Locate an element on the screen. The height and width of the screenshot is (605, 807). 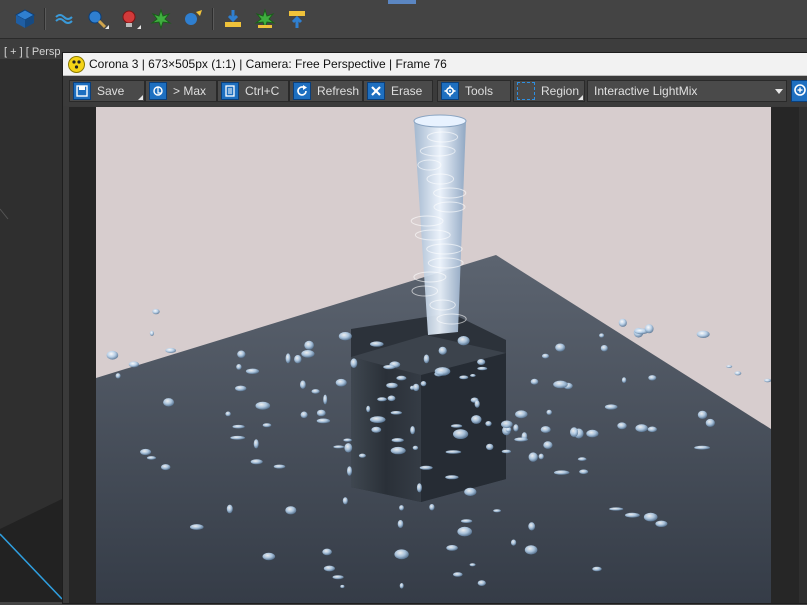
copy-button: Ctrl+C is located at coordinates (253, 91).